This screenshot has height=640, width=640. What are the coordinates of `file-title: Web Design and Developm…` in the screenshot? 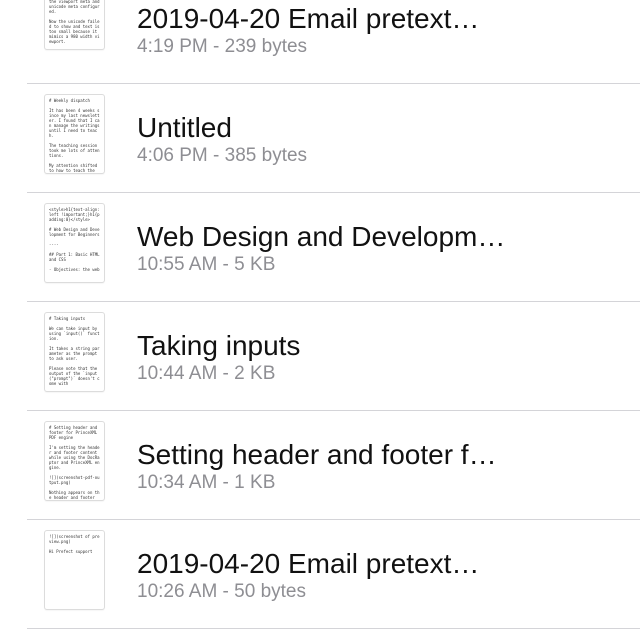 It's located at (321, 236).